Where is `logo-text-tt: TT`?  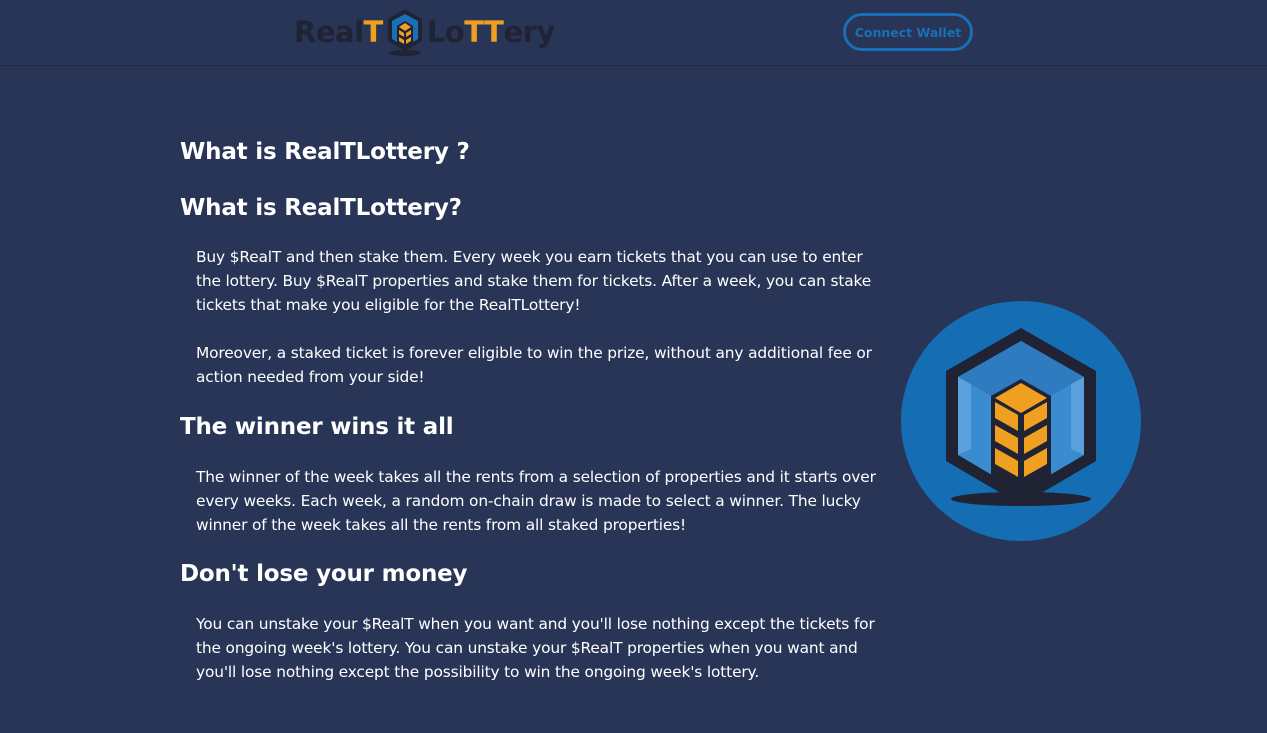
logo-text-tt: TT is located at coordinates (484, 32).